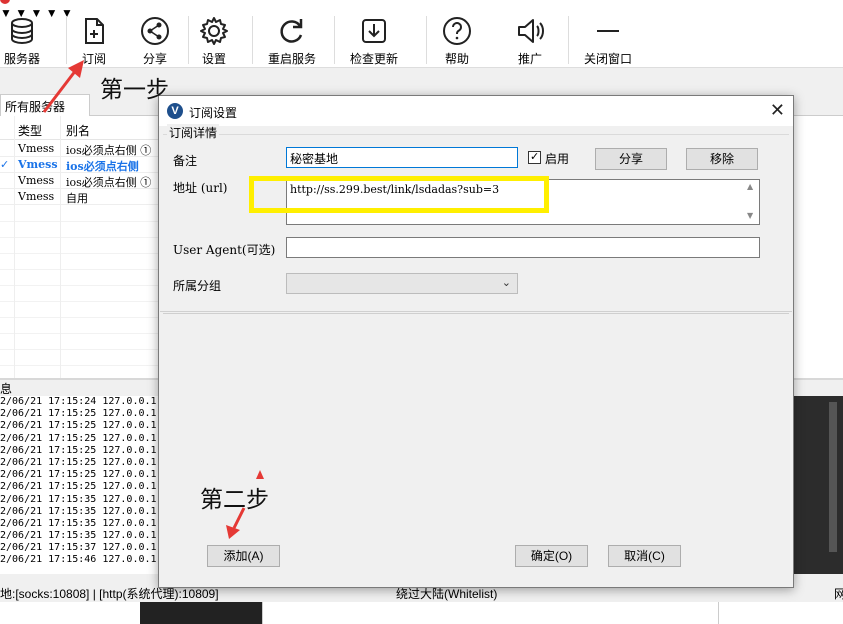 This screenshot has height=624, width=843. Describe the element at coordinates (134, 90) in the screenshot. I see `step-one-annotation: 第一步` at that location.